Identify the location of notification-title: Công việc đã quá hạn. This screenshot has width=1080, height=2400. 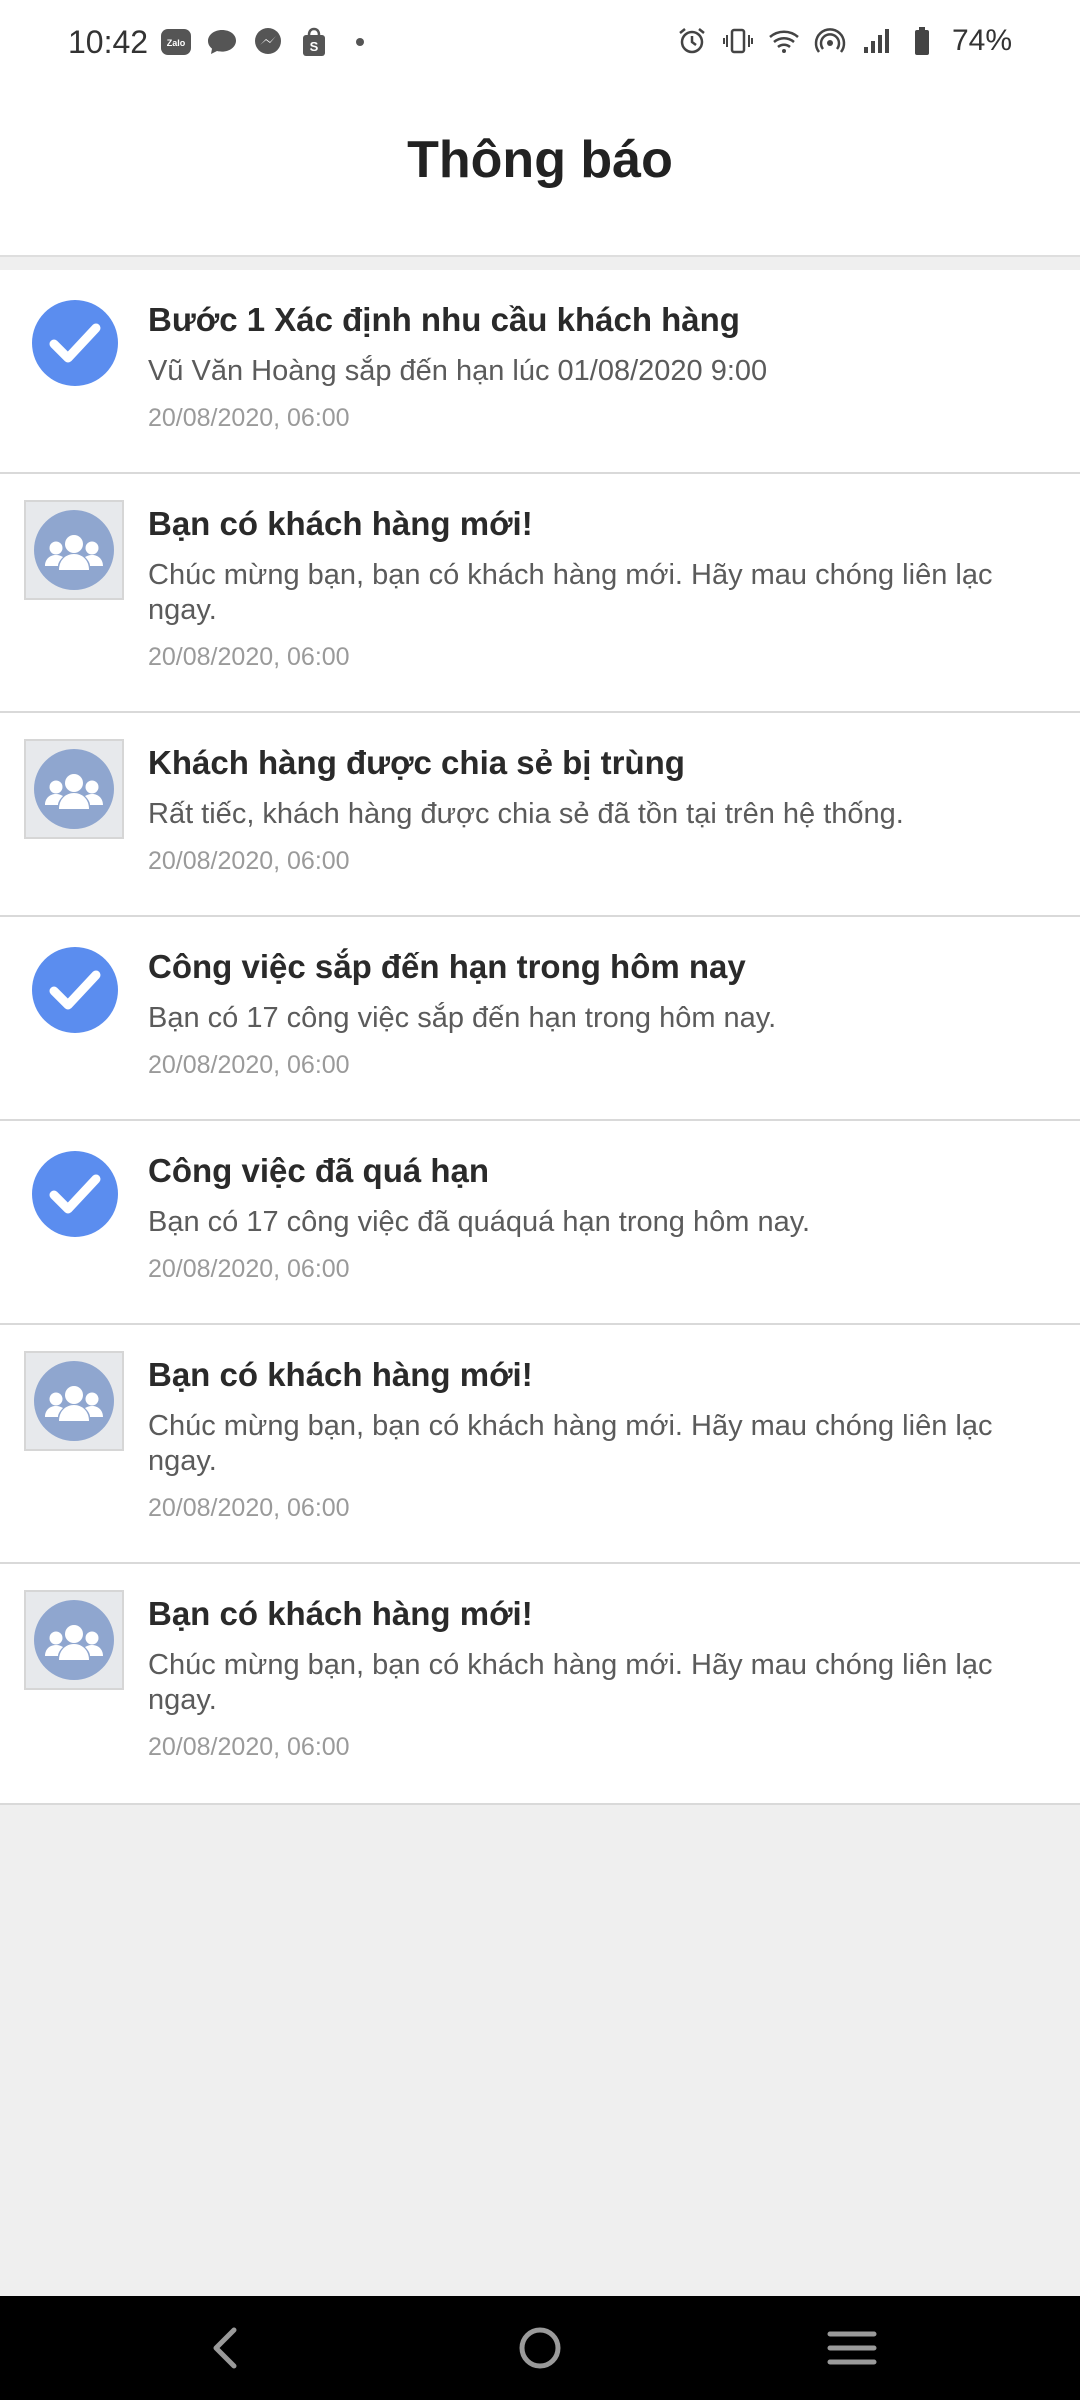
(319, 1170).